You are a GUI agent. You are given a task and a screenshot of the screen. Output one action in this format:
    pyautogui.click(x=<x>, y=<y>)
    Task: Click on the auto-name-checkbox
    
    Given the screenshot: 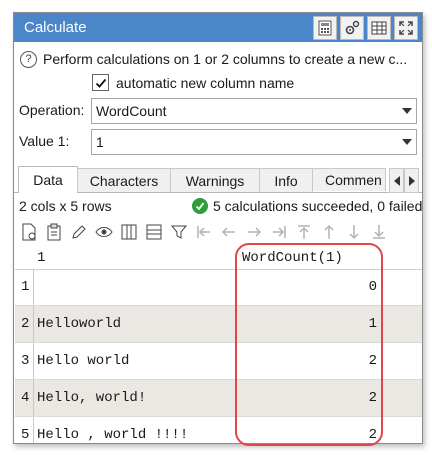 What is the action you would take?
    pyautogui.click(x=100, y=82)
    